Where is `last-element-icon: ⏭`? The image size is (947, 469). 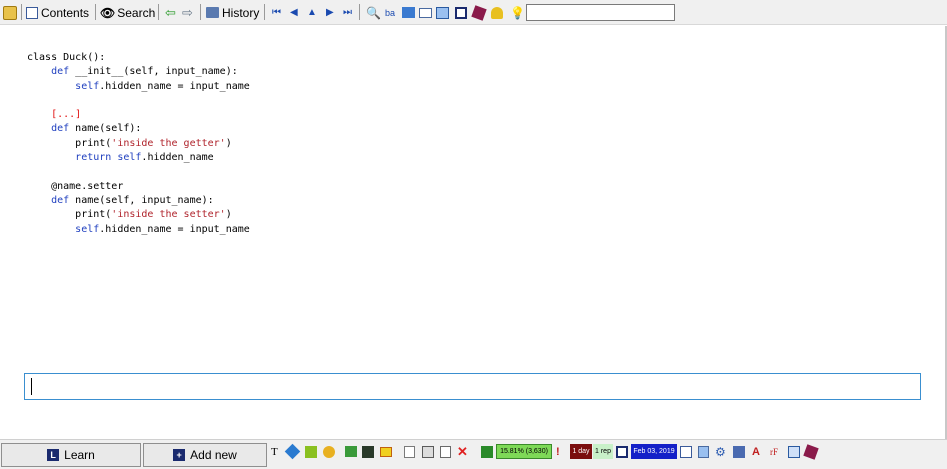 last-element-icon: ⏭ is located at coordinates (347, 12).